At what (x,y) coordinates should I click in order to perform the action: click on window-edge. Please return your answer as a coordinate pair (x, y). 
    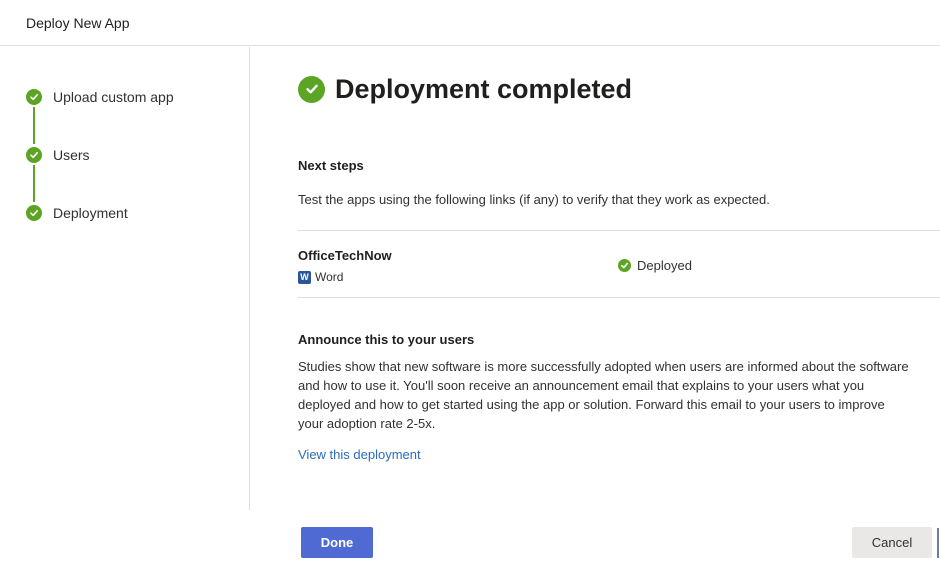
    Looking at the image, I should click on (938, 543).